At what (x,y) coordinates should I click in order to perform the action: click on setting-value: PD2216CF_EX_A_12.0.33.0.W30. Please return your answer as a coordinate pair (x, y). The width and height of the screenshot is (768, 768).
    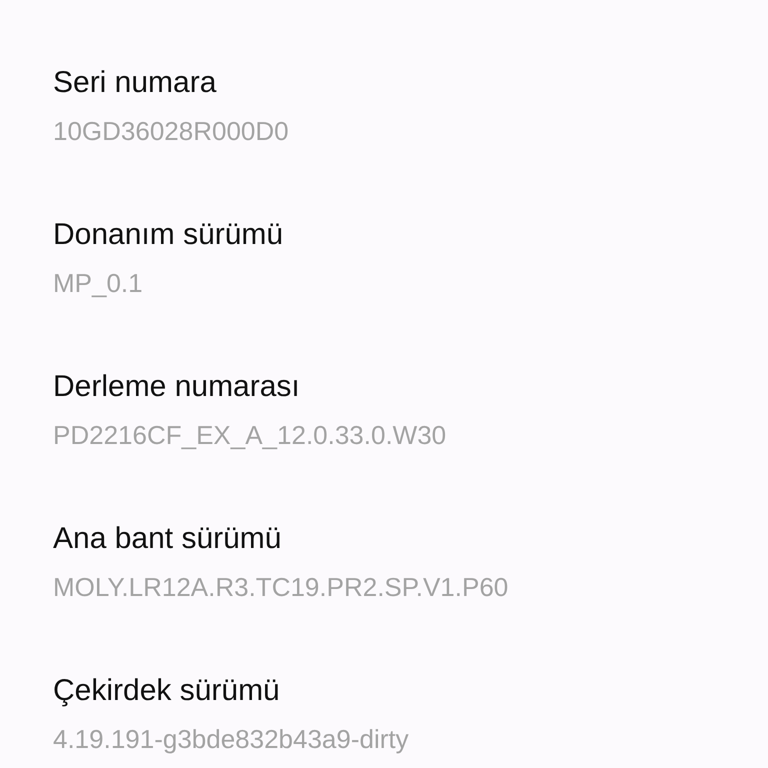
    Looking at the image, I should click on (250, 435).